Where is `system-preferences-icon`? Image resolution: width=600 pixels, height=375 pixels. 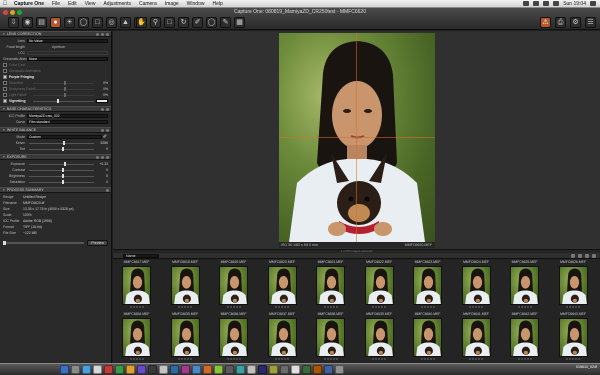 system-preferences-icon is located at coordinates (75, 369).